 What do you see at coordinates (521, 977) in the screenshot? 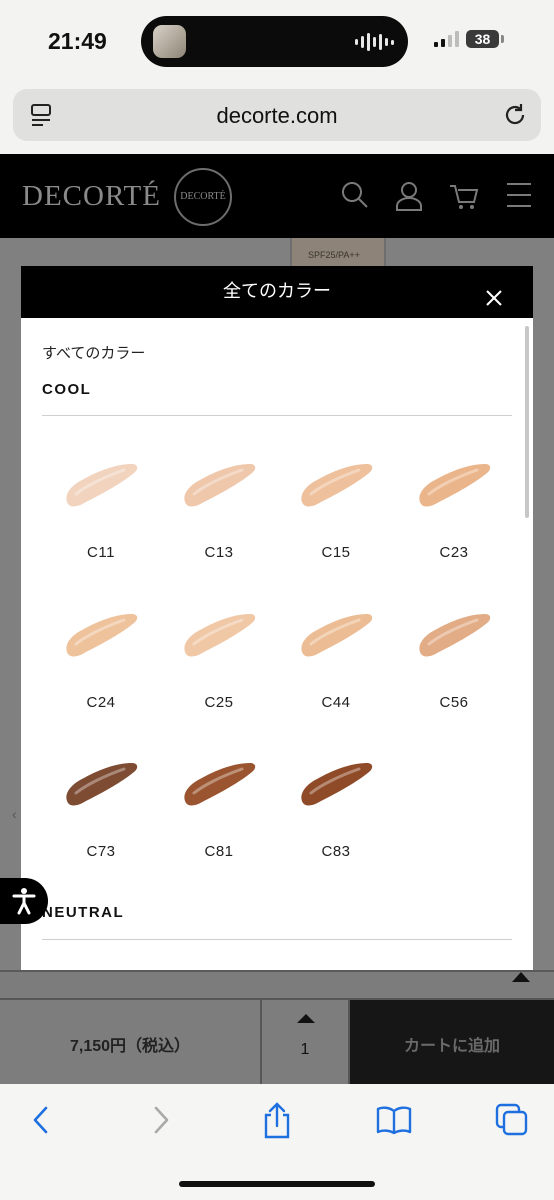
I see `caret-up-icon` at bounding box center [521, 977].